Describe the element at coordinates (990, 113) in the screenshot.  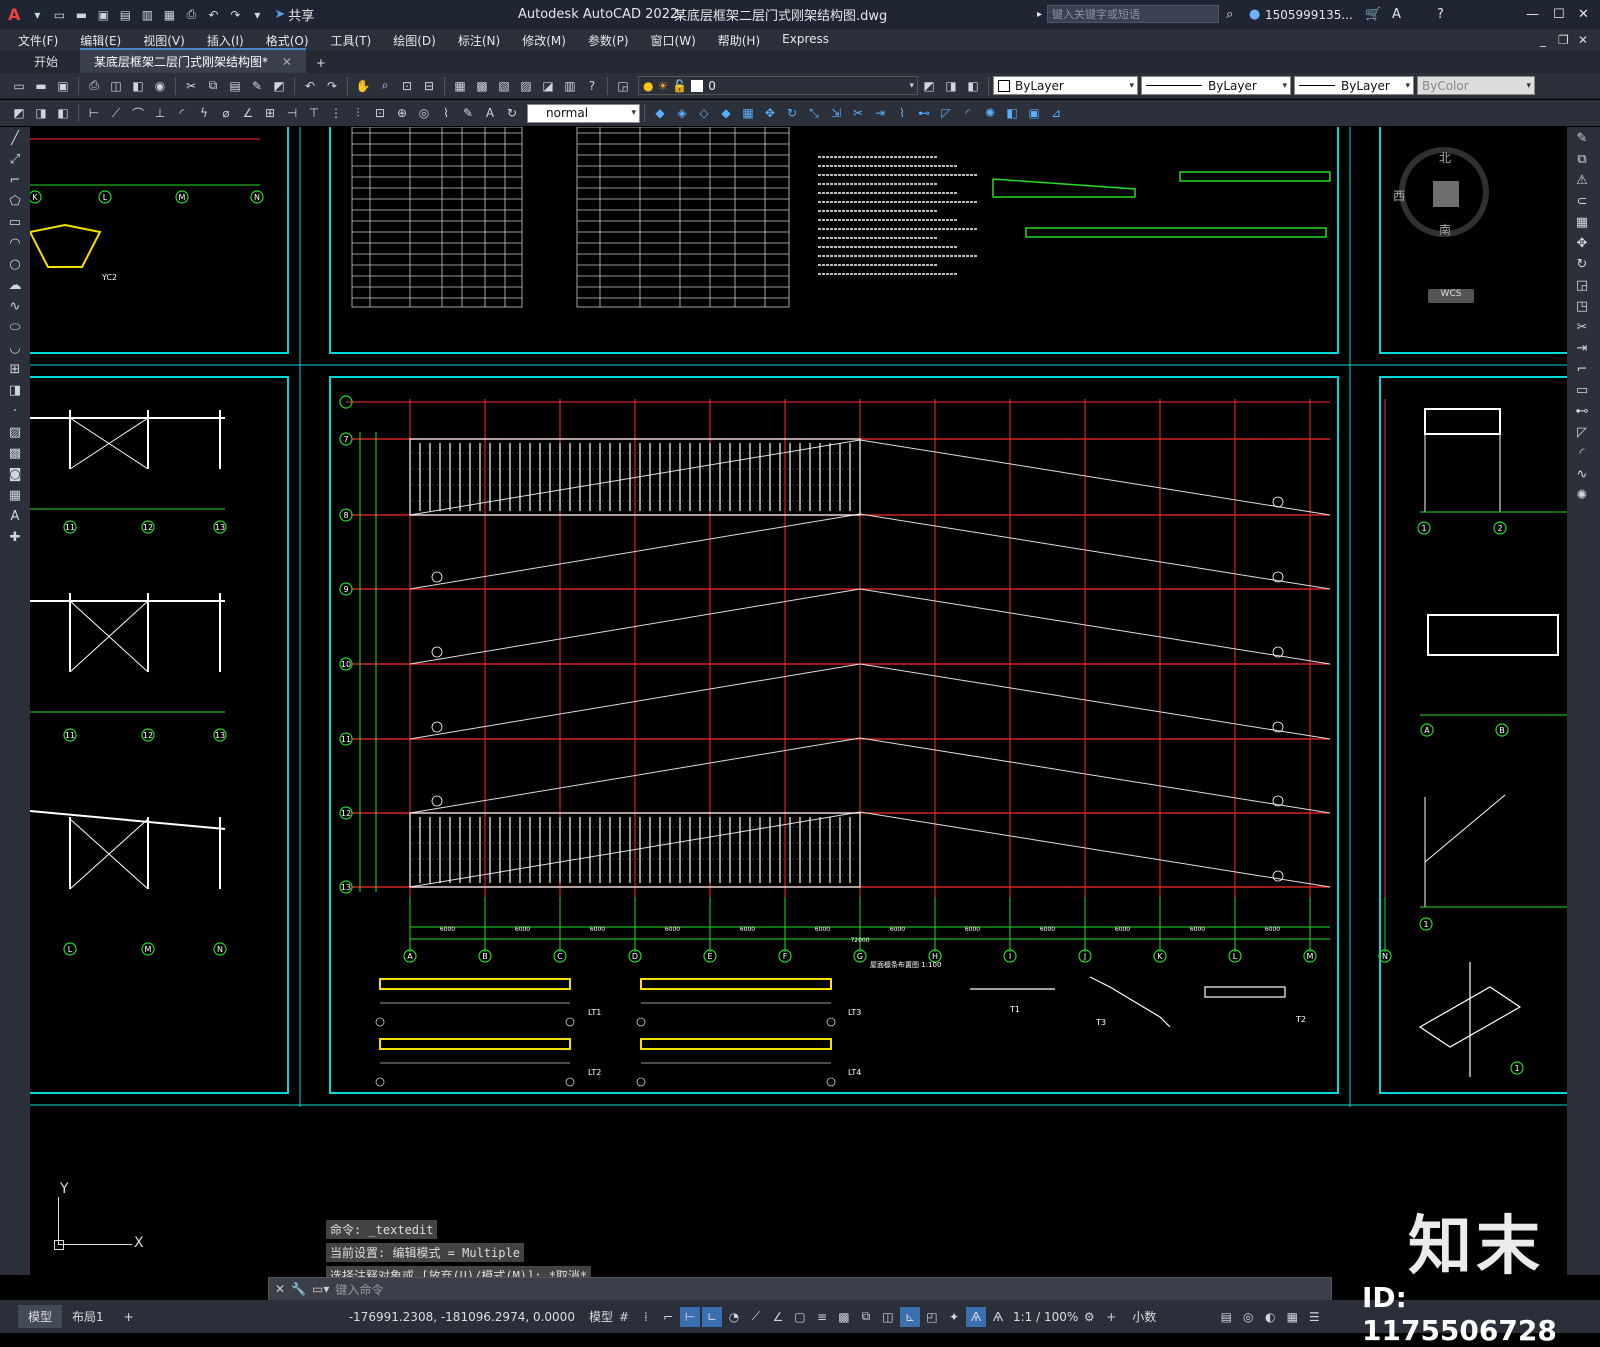
I see `modify-explode-icon: ✺` at that location.